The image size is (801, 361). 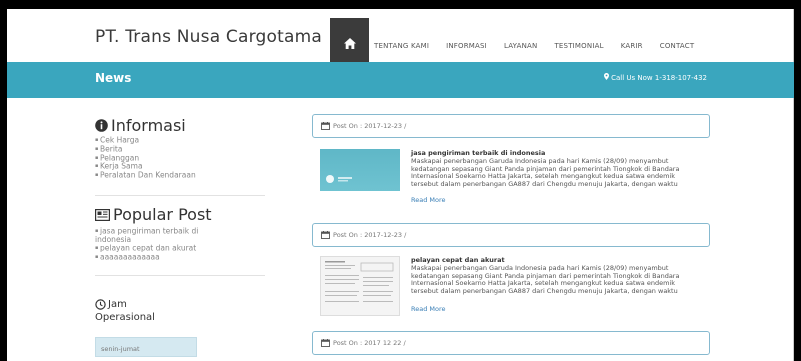 I want to click on nav-karir: KARIR, so click(x=632, y=46).